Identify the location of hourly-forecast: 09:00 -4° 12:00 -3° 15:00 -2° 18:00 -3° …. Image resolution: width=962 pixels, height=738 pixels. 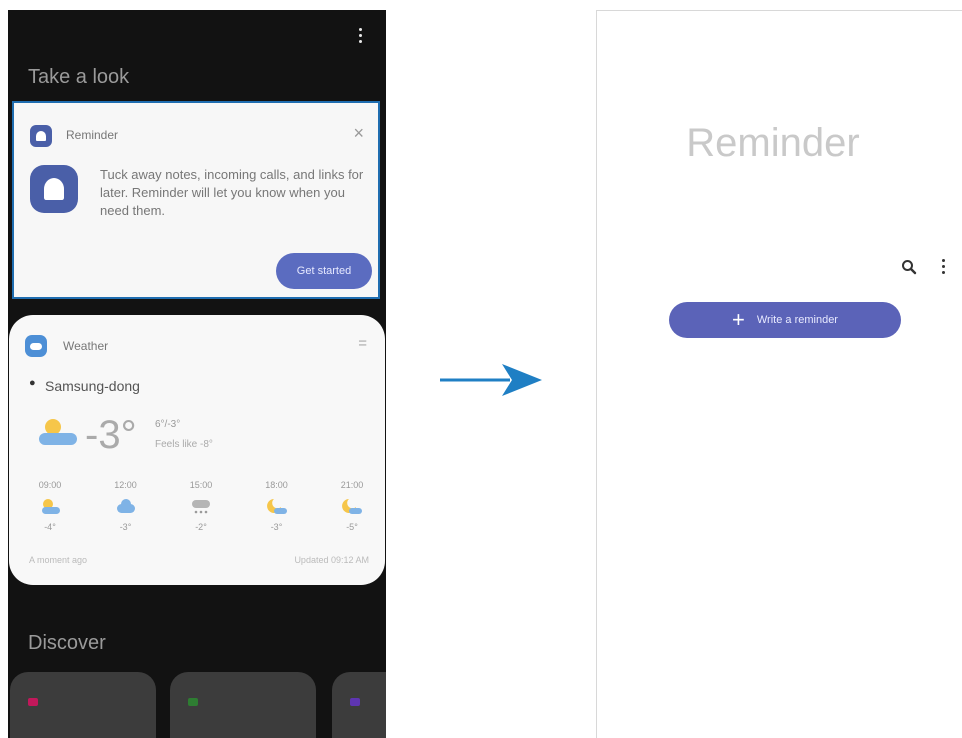
(201, 506).